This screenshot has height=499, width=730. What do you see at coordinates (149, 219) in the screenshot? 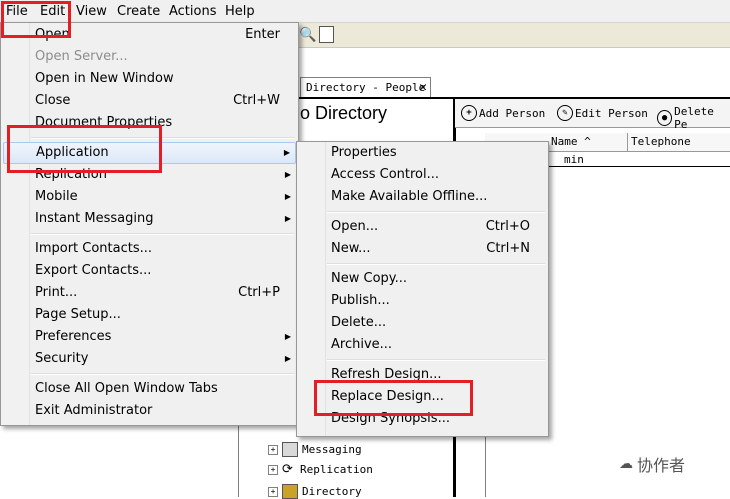
I see `menu-item-instant-messaging: Instant Messaging ▶` at bounding box center [149, 219].